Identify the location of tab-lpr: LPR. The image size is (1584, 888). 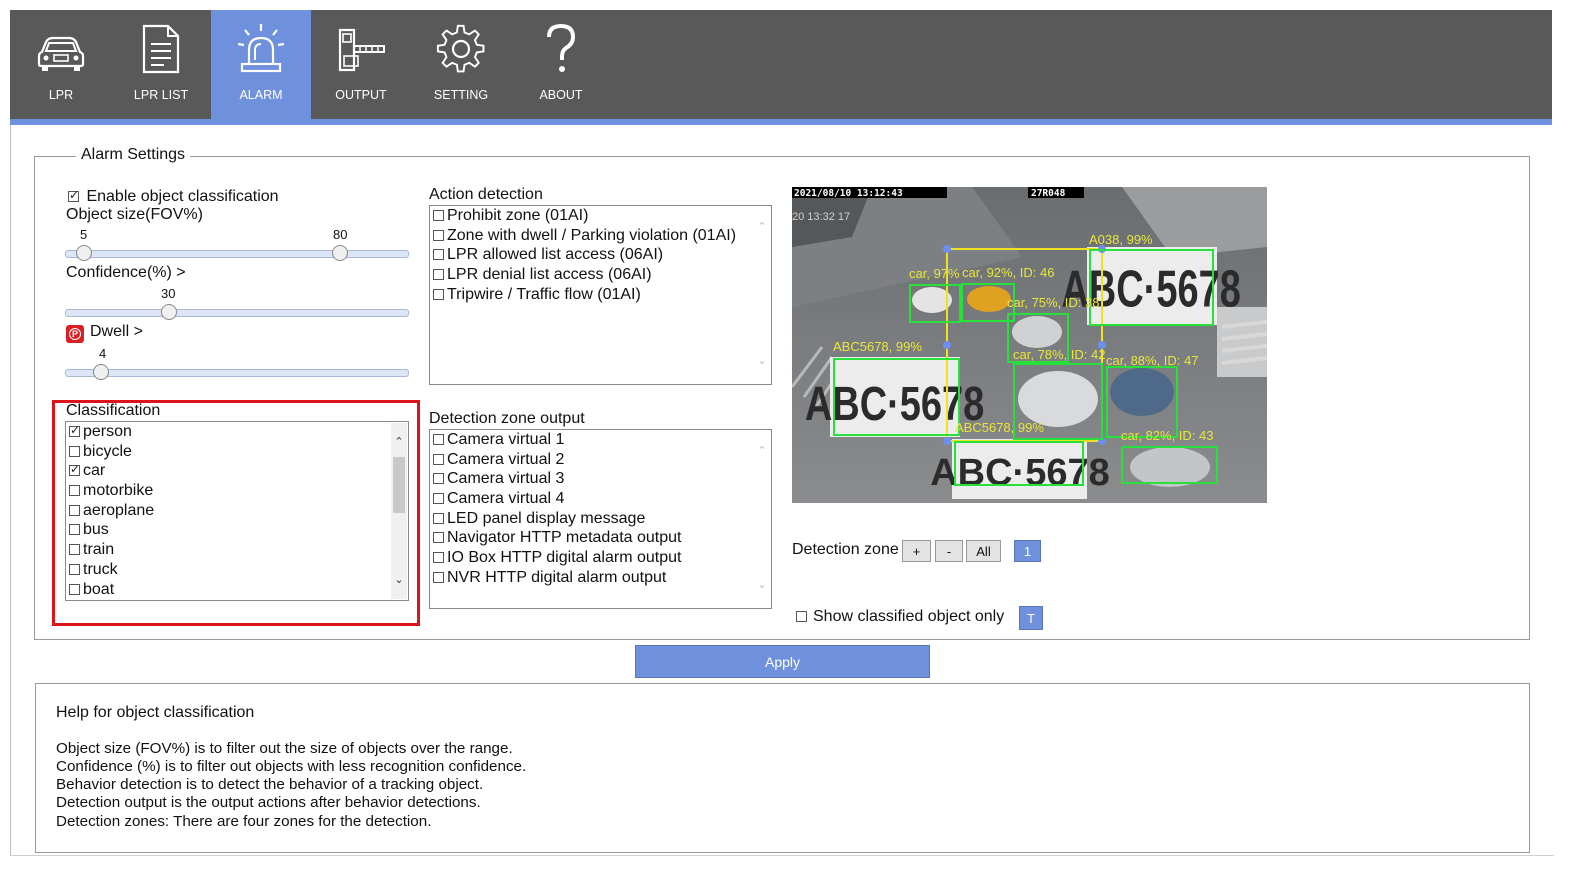
(61, 65).